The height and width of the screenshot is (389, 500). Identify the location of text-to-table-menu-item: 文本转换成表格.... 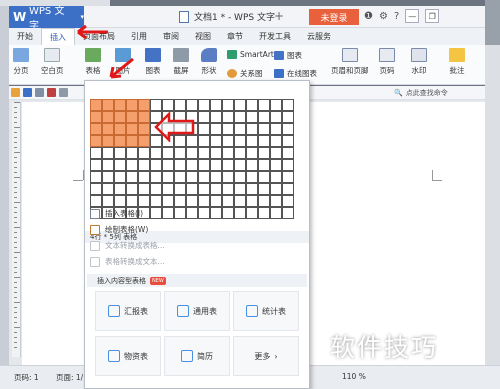
(127, 245).